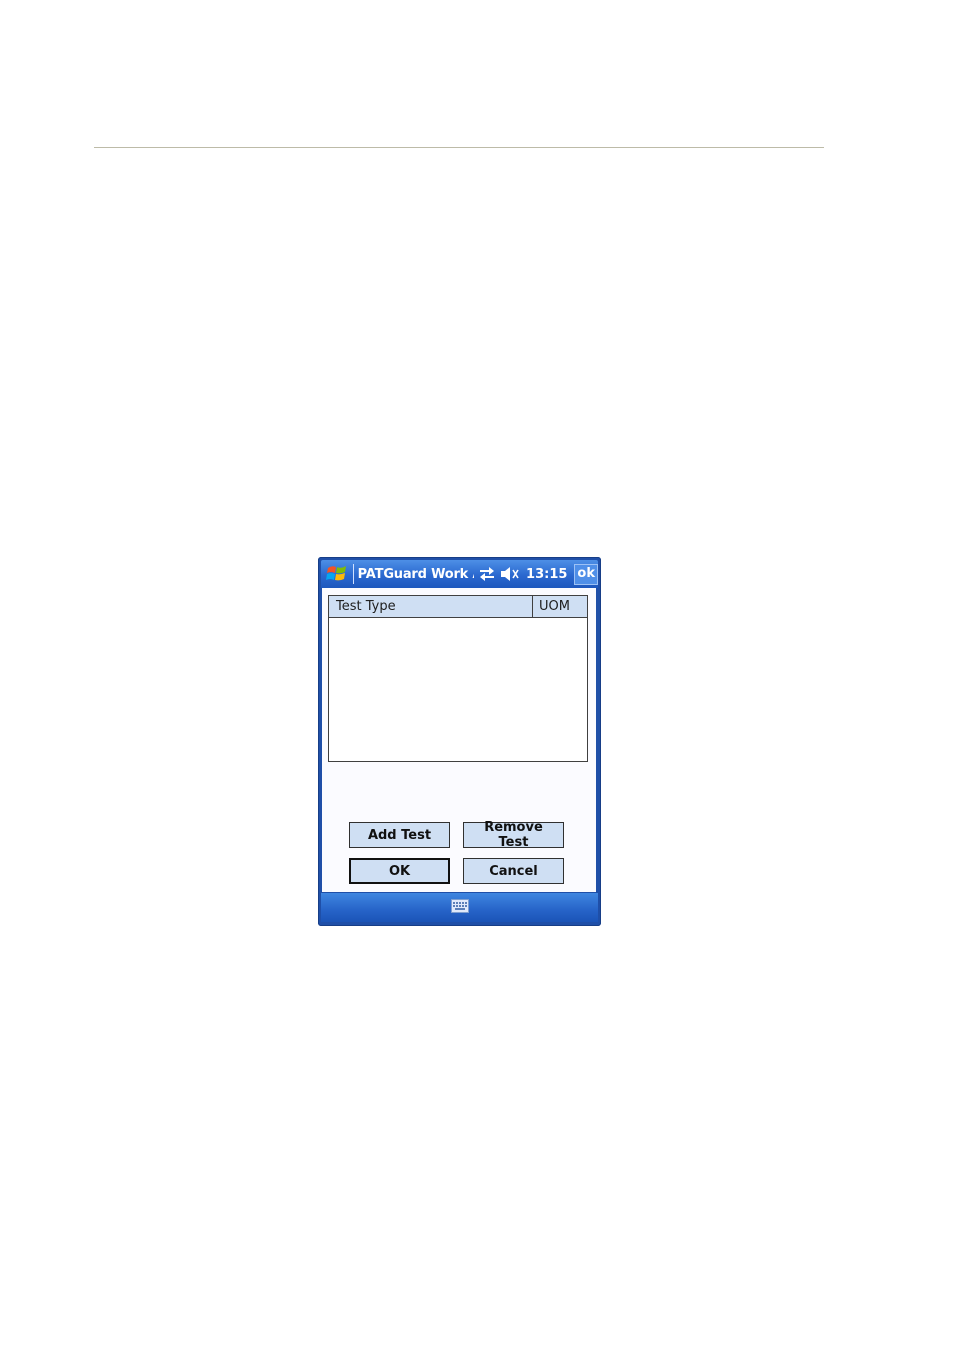 The image size is (954, 1351). Describe the element at coordinates (487, 574) in the screenshot. I see `connectivity-icon` at that location.